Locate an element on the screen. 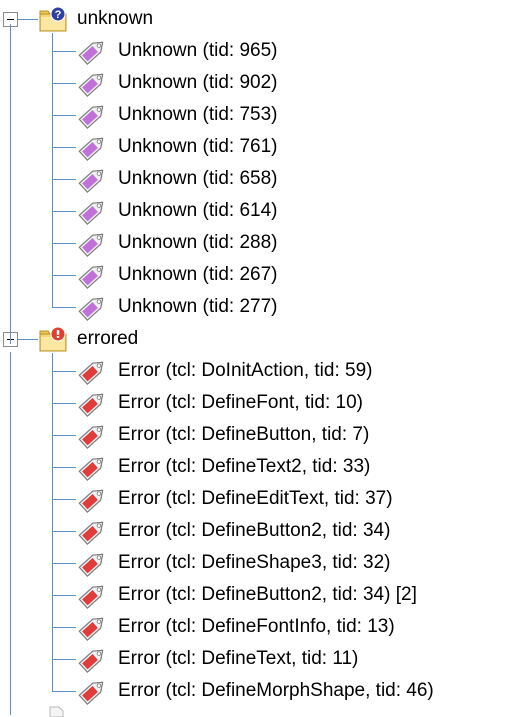  file-icon is located at coordinates (57, 711).